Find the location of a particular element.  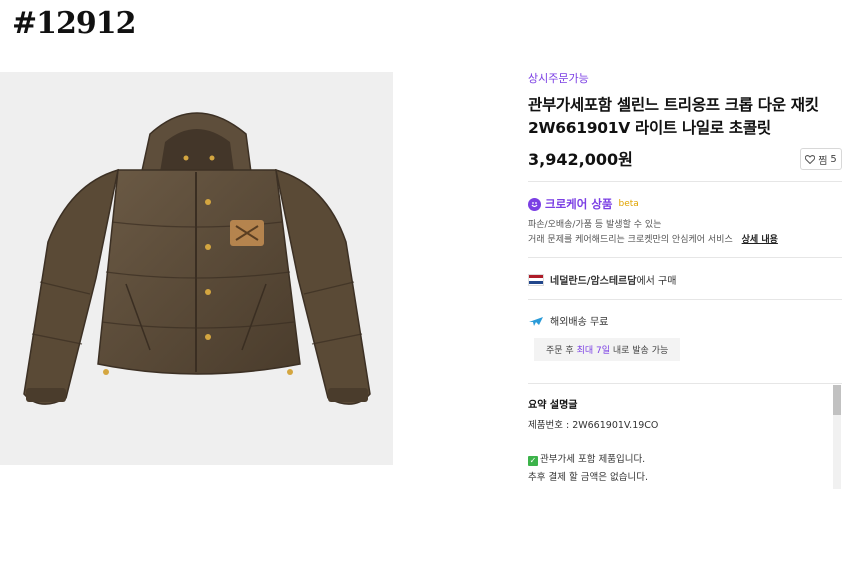

beta-badge: beta is located at coordinates (628, 204).